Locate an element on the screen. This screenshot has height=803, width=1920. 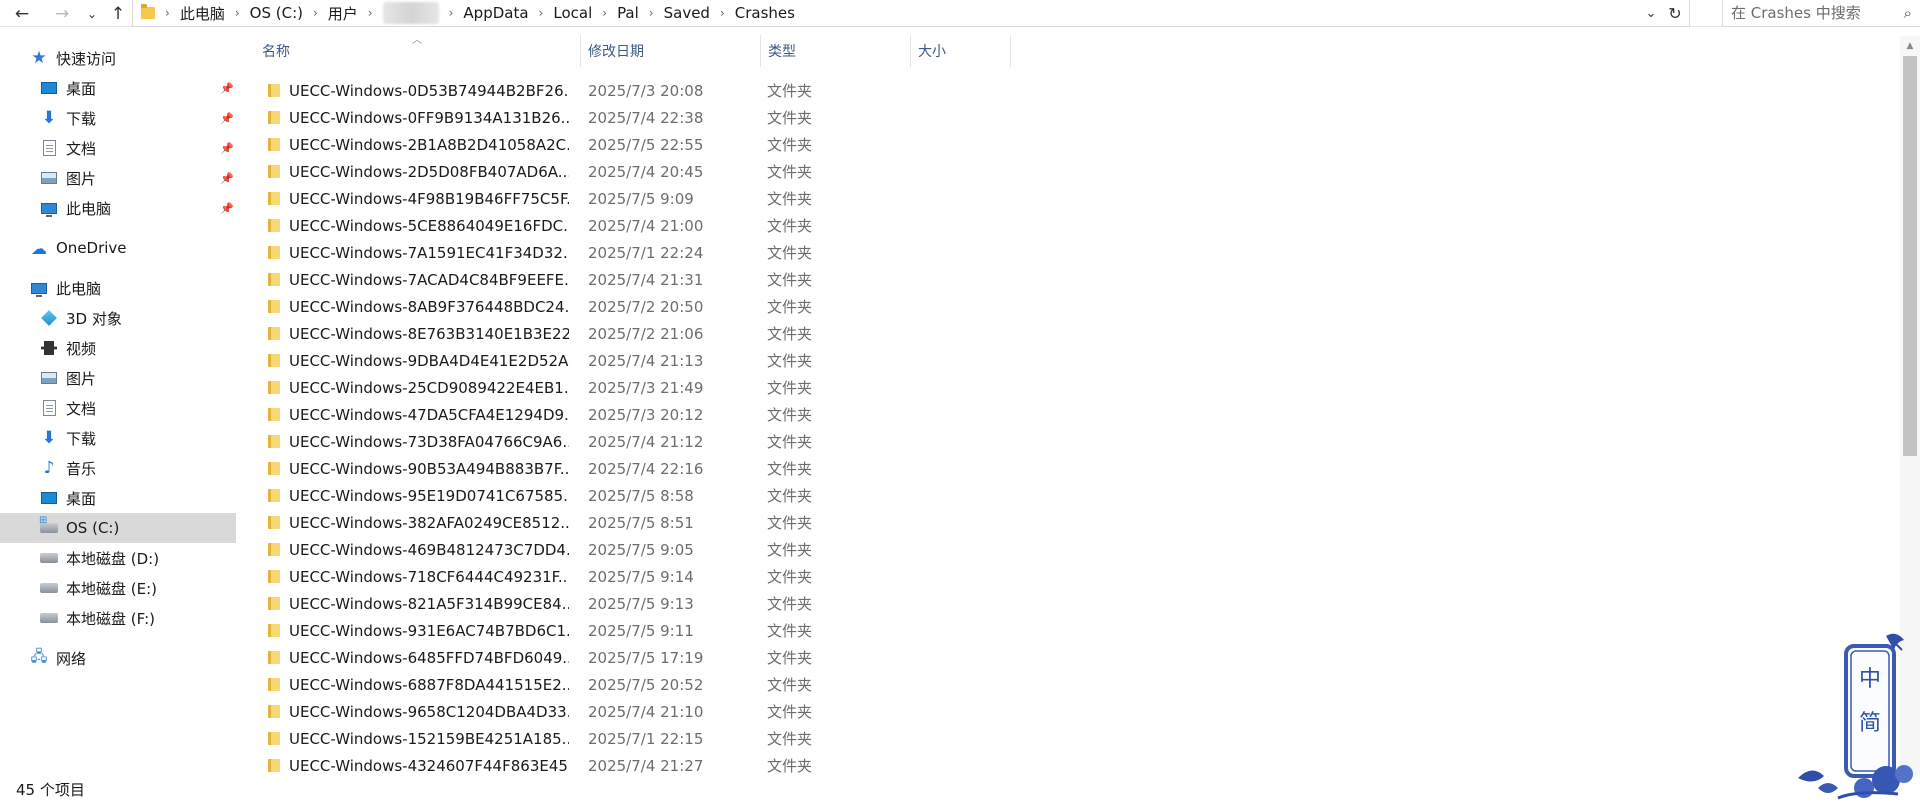
nav-drive-e: 本地磁盘 (E:) is located at coordinates (118, 588).